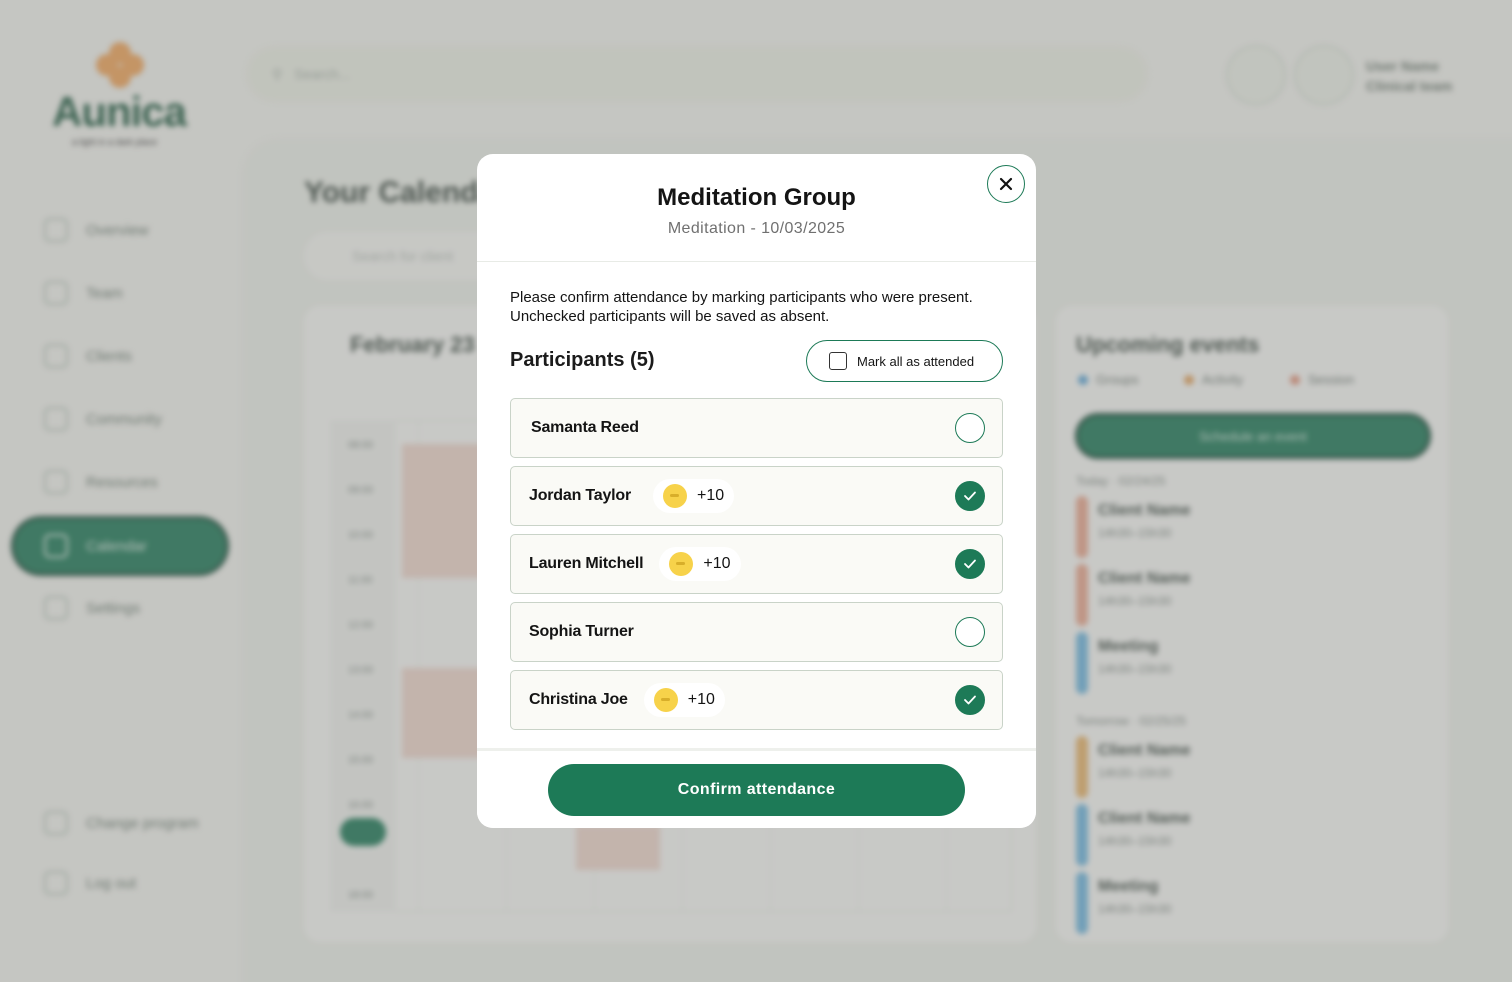 The height and width of the screenshot is (982, 1512). What do you see at coordinates (578, 699) in the screenshot?
I see `participant-name: Christina Joe` at bounding box center [578, 699].